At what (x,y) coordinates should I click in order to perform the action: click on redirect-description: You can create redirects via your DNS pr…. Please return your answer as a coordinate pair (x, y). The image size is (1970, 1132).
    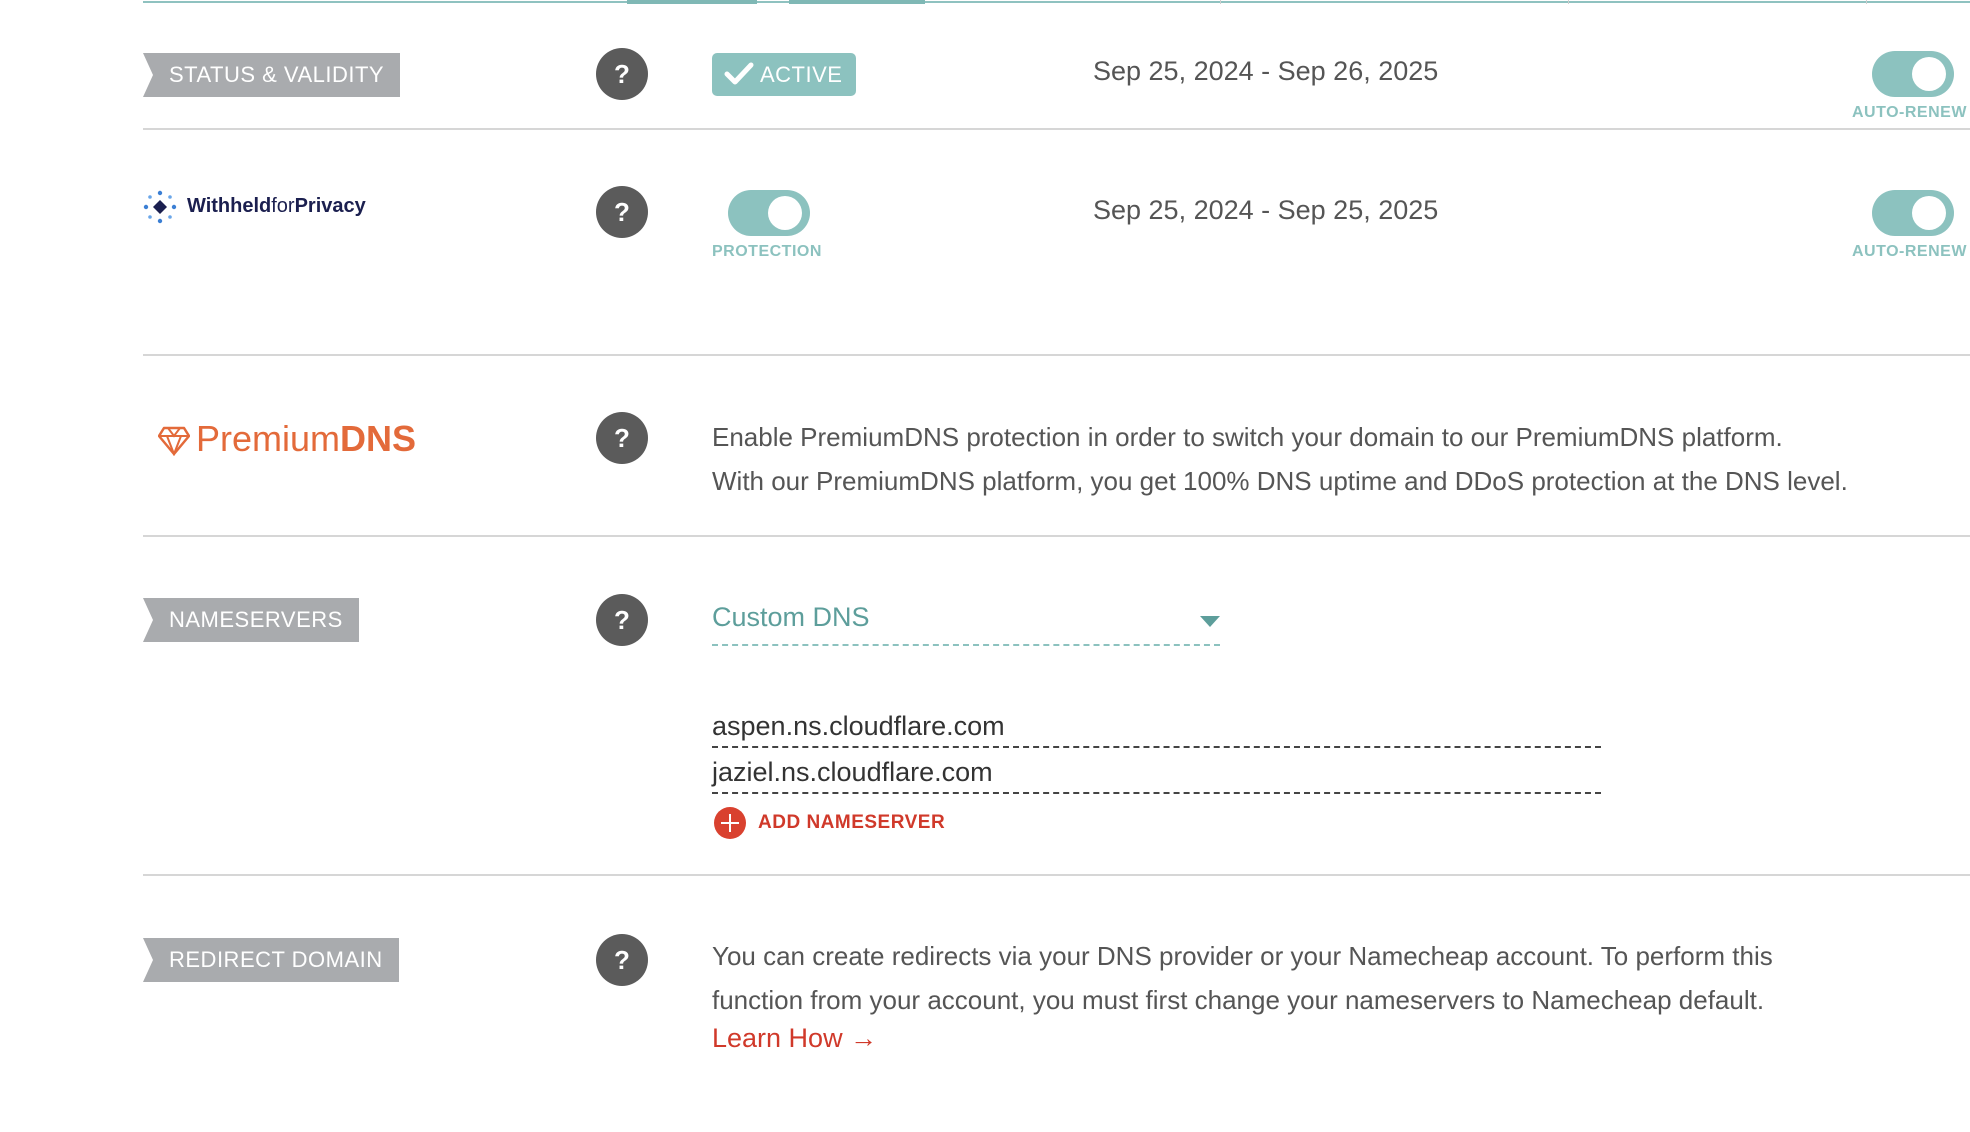
    Looking at the image, I should click on (1242, 978).